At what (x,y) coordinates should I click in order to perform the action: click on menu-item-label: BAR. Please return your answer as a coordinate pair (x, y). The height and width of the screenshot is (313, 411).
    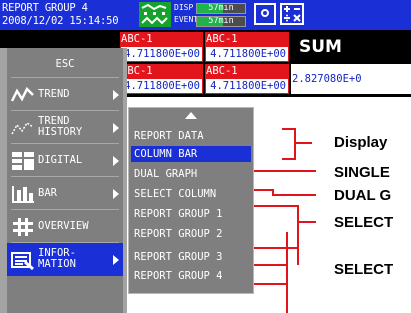
    Looking at the image, I should click on (47, 193).